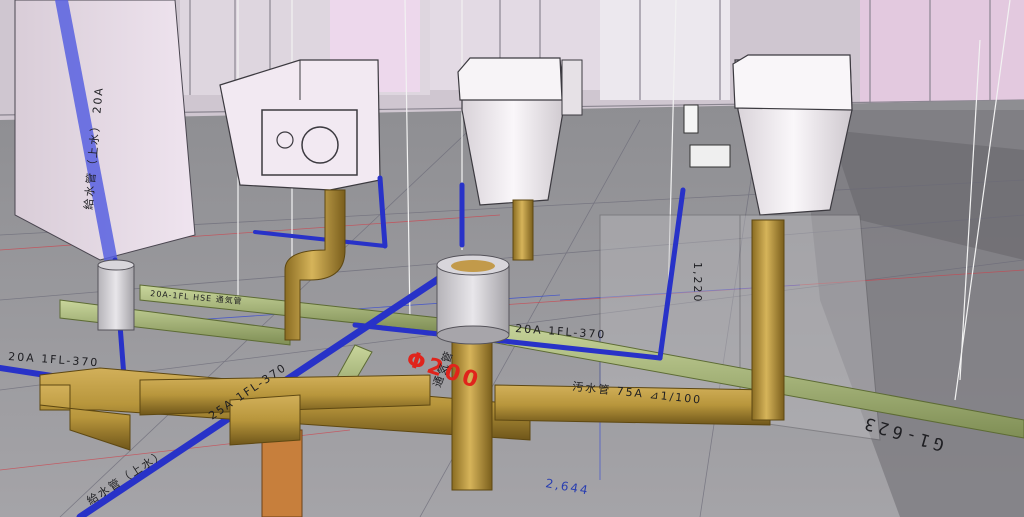 The image size is (1024, 517). What do you see at coordinates (697, 283) in the screenshot?
I see `label-height-mark: 1,220` at bounding box center [697, 283].